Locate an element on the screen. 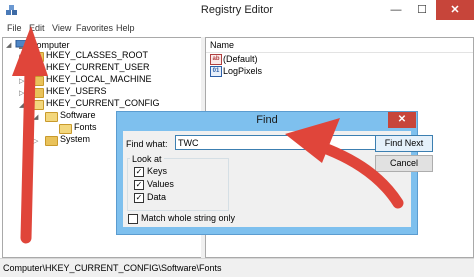 The width and height of the screenshot is (474, 277). cancel-button: Cancel is located at coordinates (404, 163).